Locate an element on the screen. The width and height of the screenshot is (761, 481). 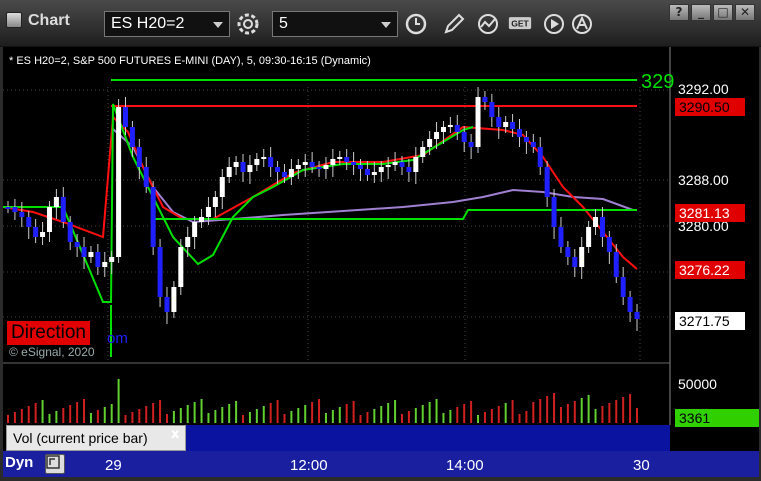
settings-gear-icon is located at coordinates (248, 24).